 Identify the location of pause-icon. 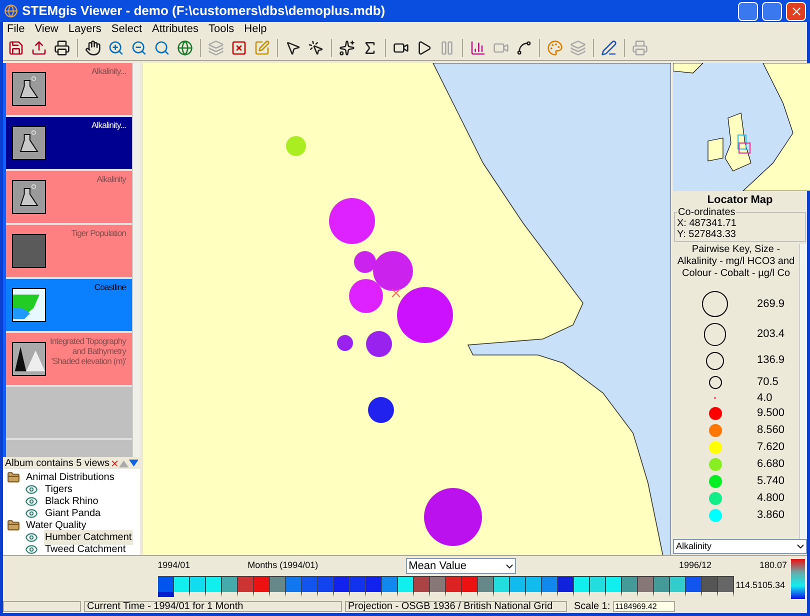
(447, 48).